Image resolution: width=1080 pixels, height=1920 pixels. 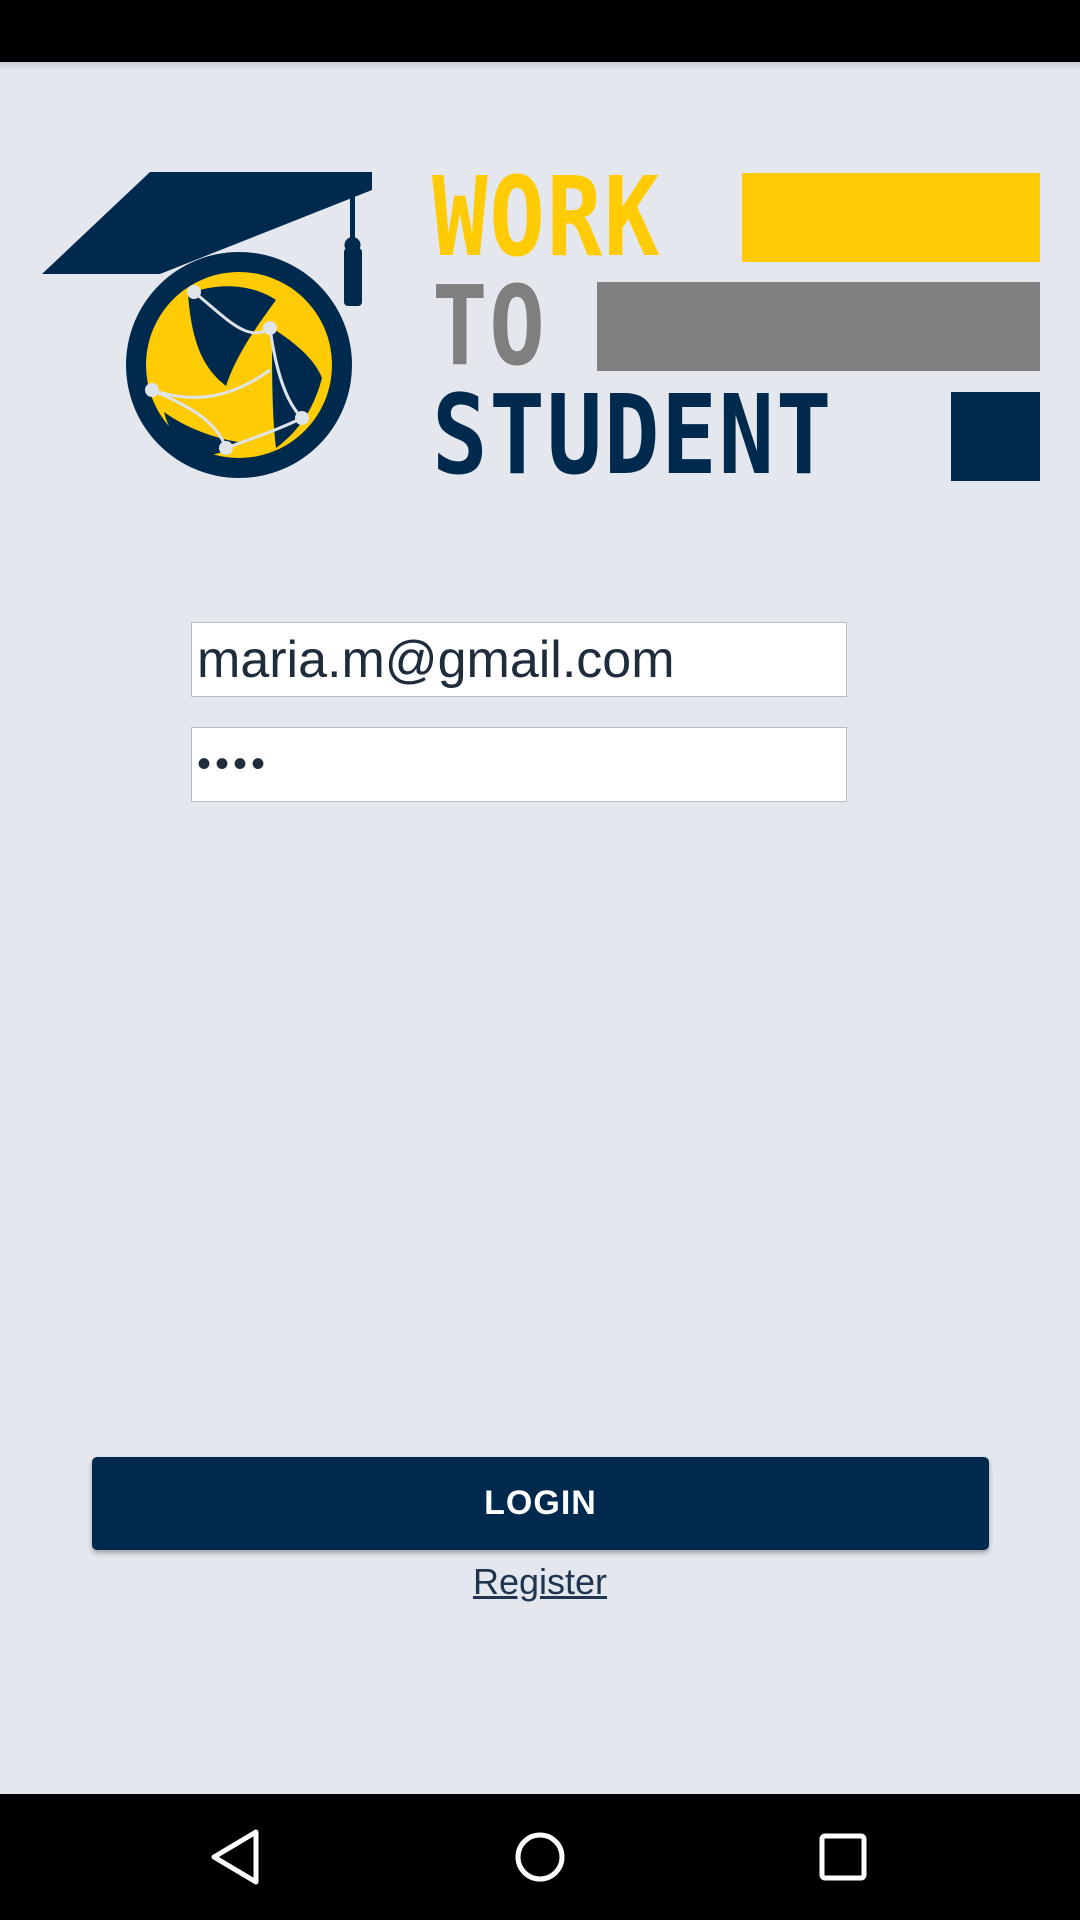 What do you see at coordinates (239, 365) in the screenshot?
I see `globe-icon` at bounding box center [239, 365].